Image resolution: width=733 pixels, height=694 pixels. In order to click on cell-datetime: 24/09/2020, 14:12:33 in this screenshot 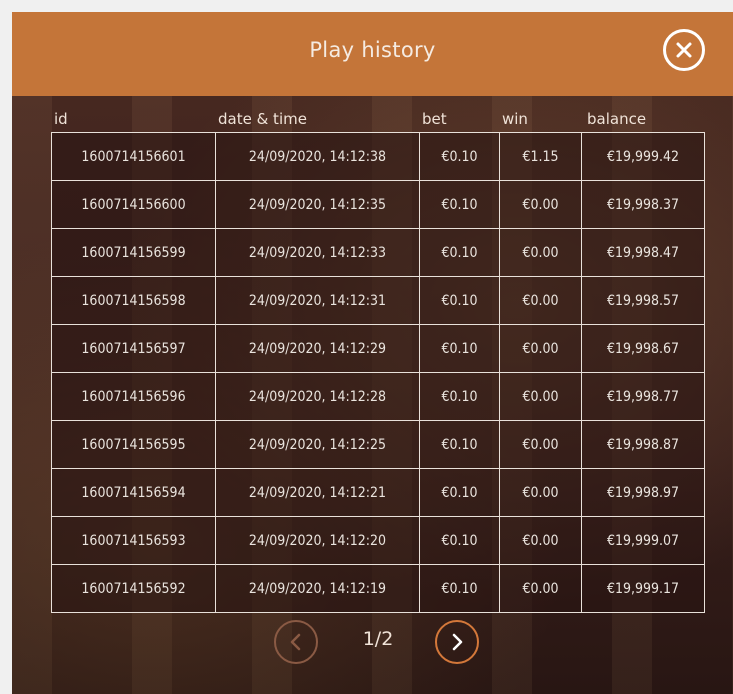, I will do `click(317, 252)`.